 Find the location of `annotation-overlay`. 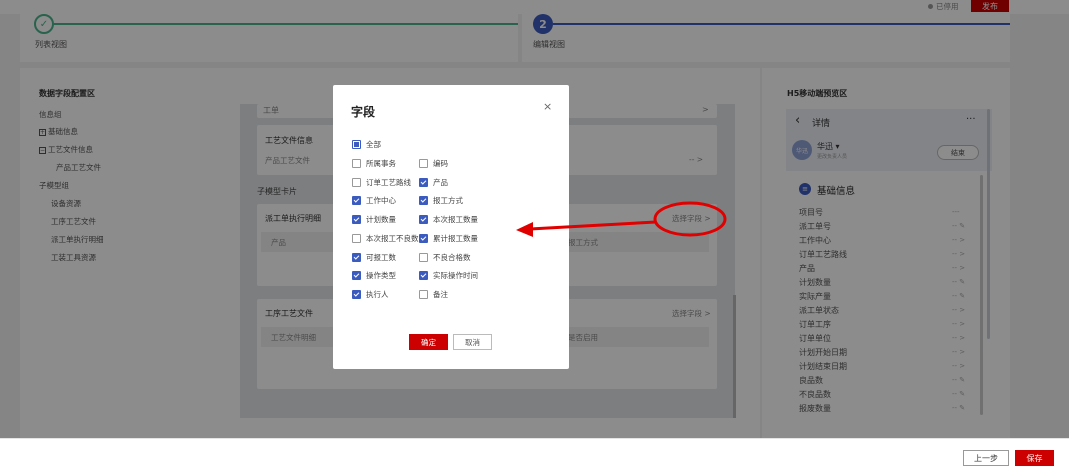

annotation-overlay is located at coordinates (621, 219).